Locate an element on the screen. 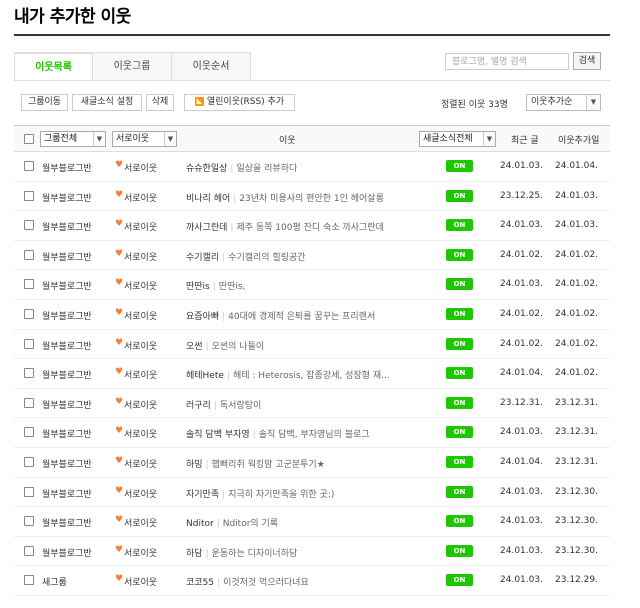  row-nickname: 자기만족 is located at coordinates (202, 495).